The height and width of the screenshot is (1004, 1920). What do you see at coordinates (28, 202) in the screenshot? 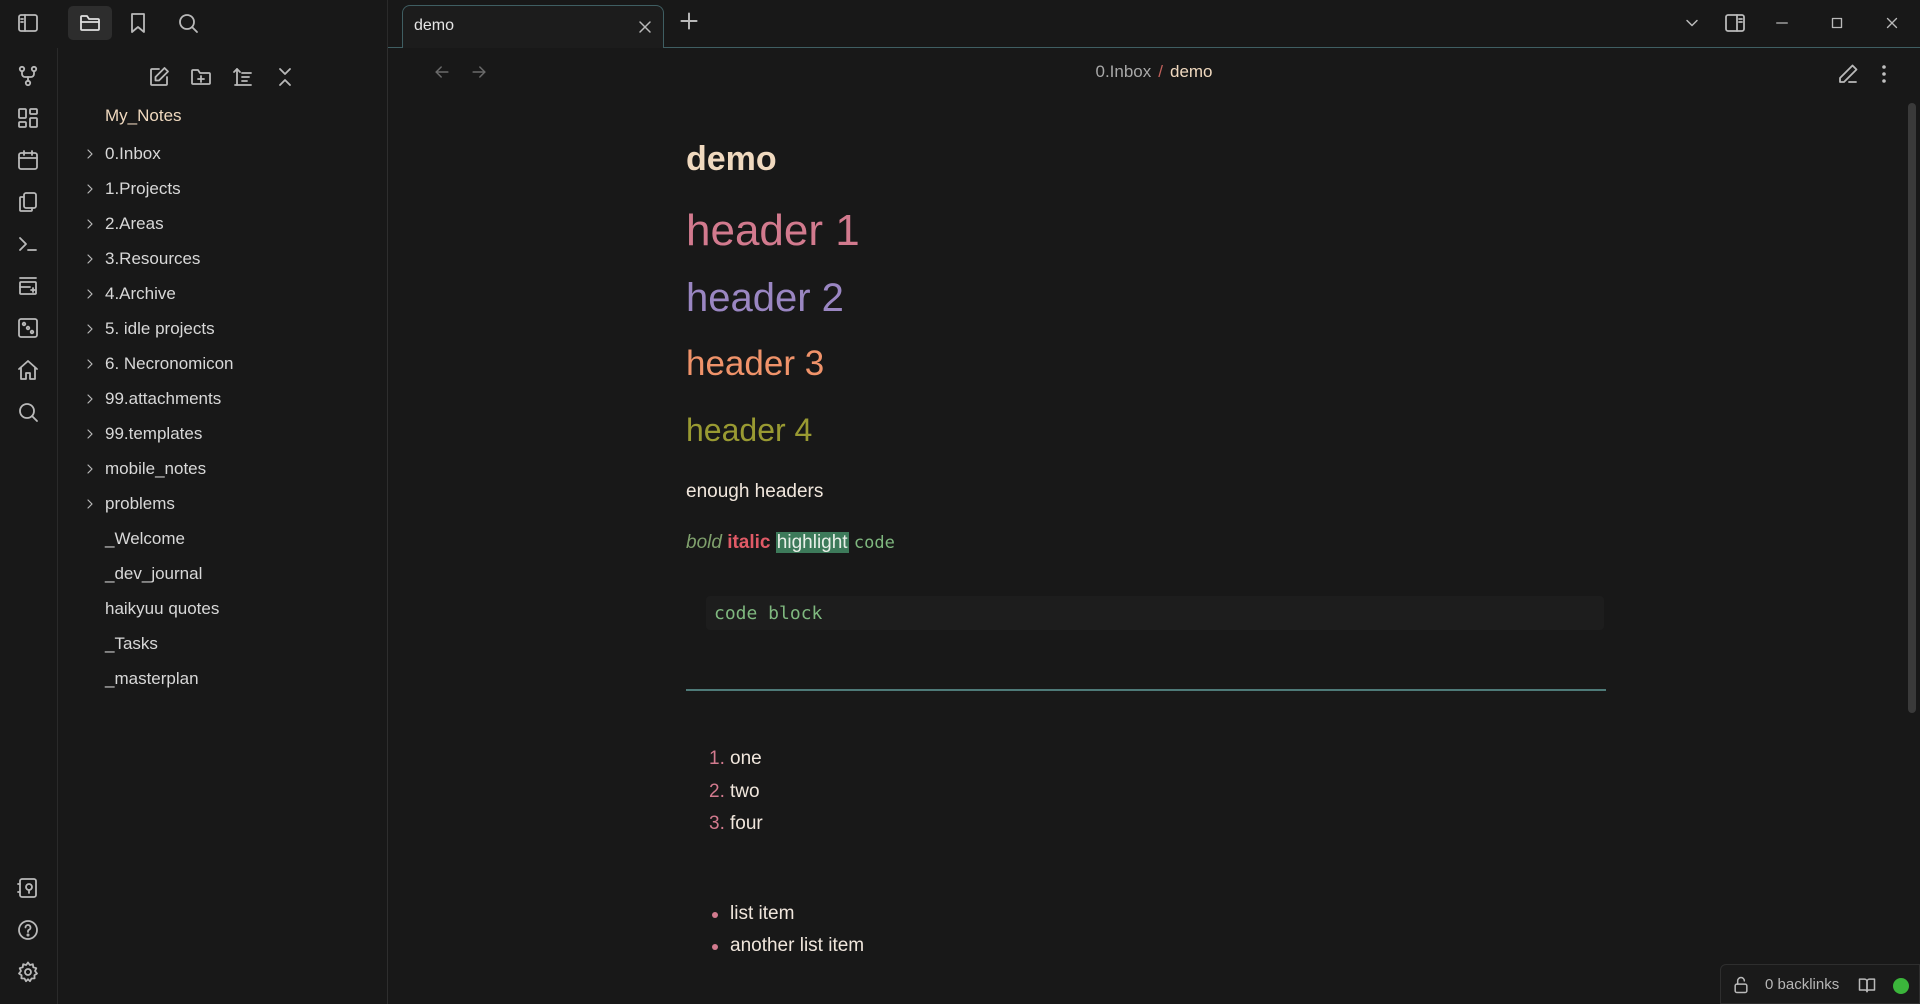
I see `copy-icon` at bounding box center [28, 202].